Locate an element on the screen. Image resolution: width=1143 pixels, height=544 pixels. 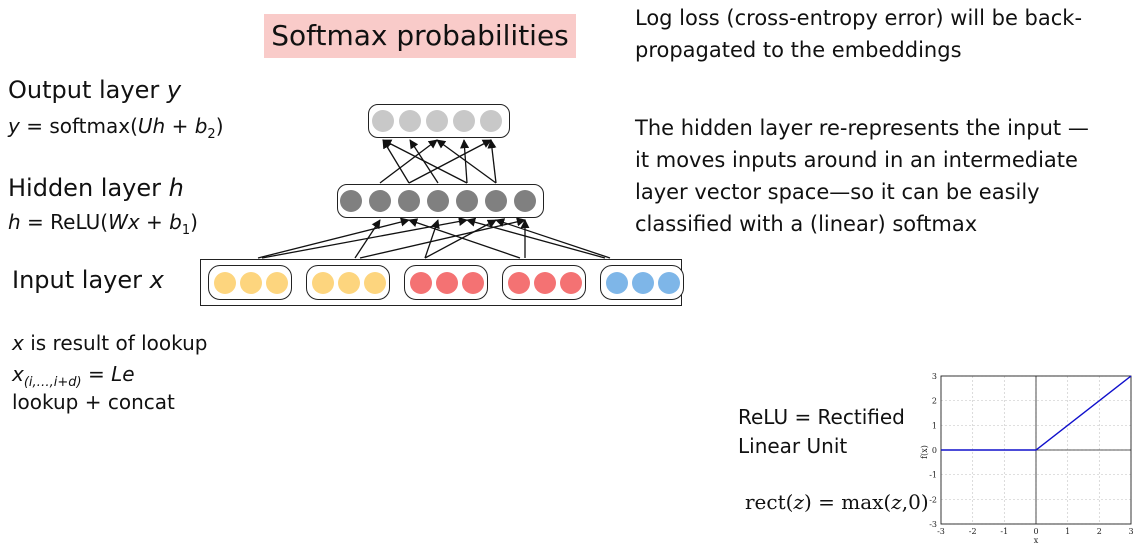
x-tick-label: -2 is located at coordinates (973, 531).